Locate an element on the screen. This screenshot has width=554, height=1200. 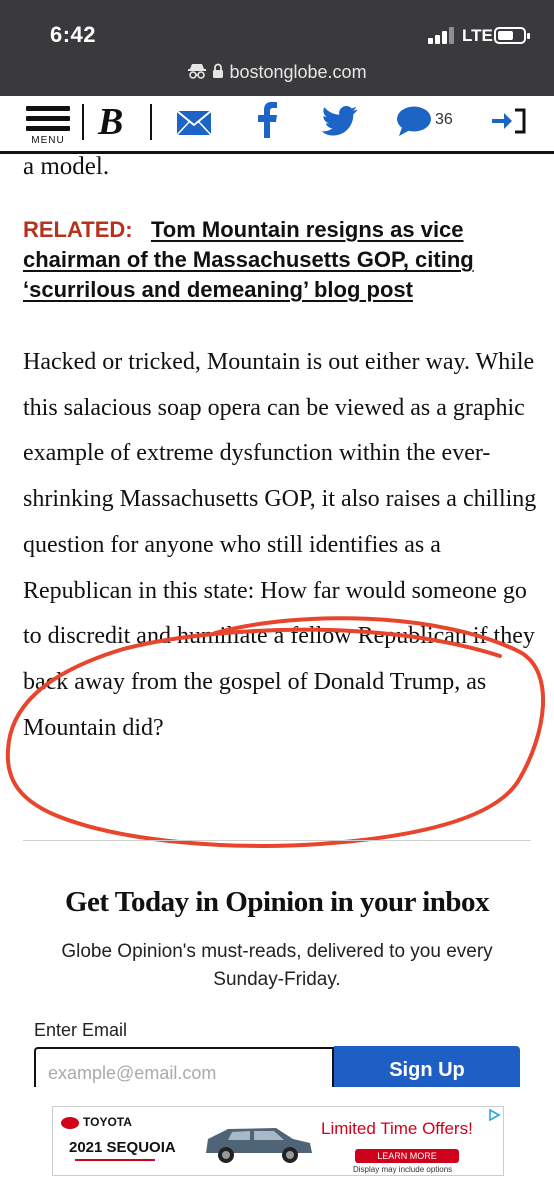
twitter-icon is located at coordinates (339, 123).